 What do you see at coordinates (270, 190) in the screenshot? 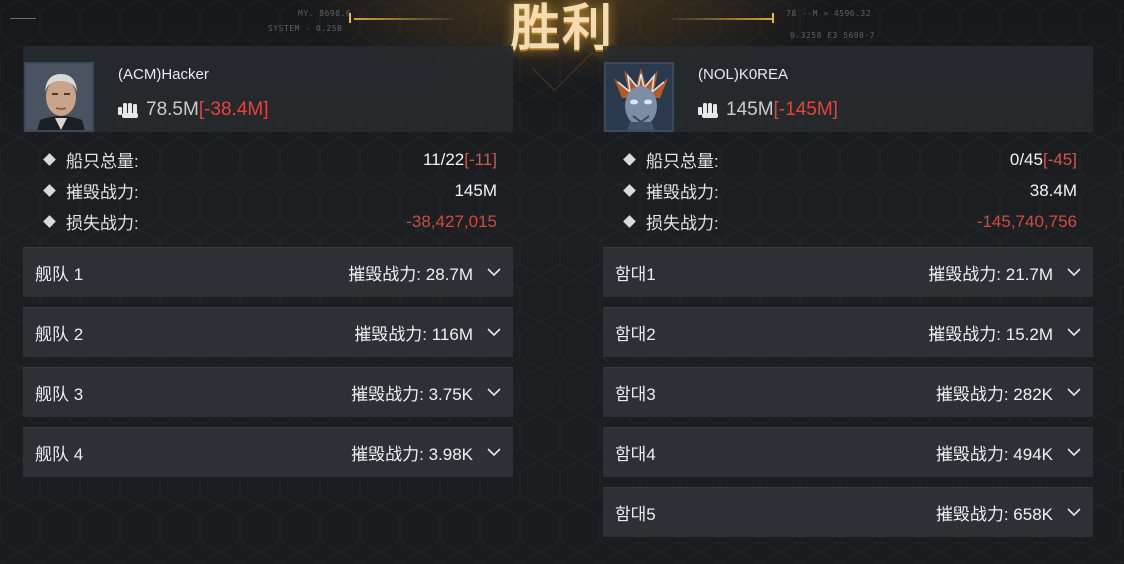
I see `stat-destroyed-power: 摧毁战力: 145M` at bounding box center [270, 190].